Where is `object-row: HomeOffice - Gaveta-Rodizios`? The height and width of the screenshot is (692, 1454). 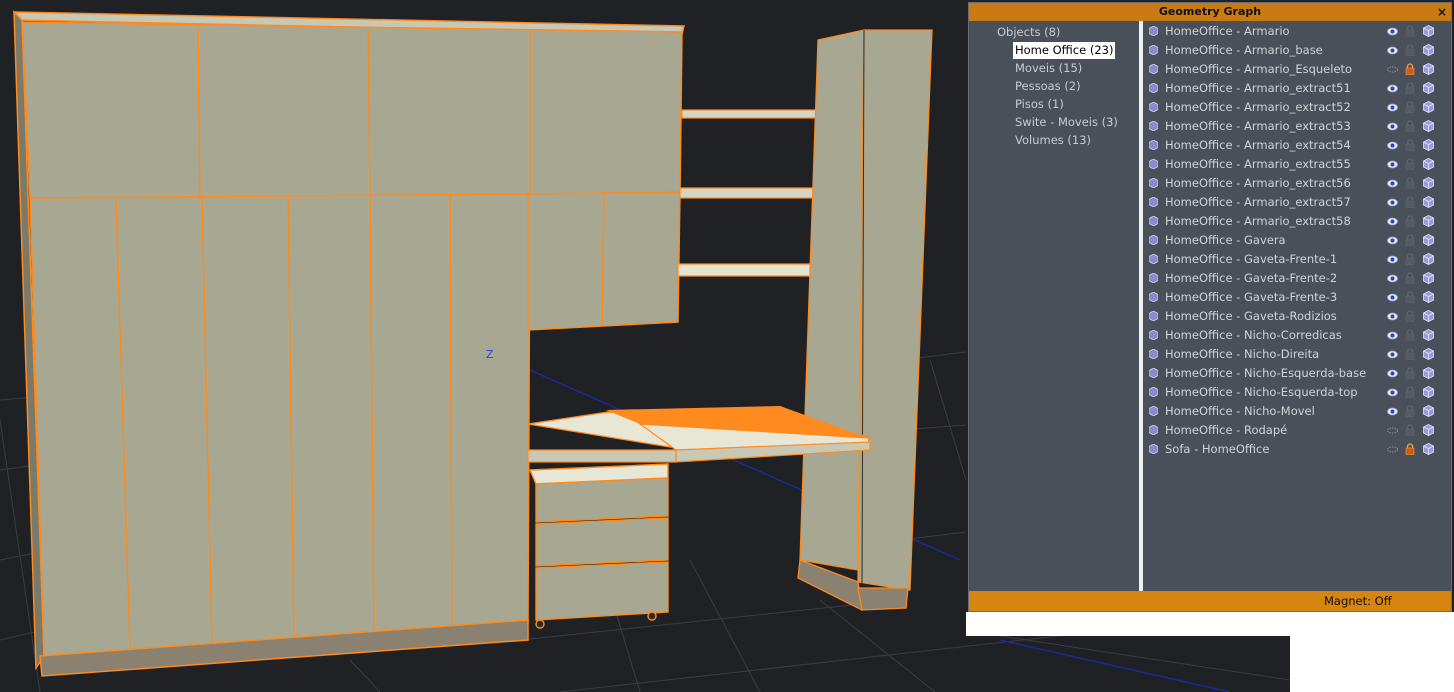 object-row: HomeOffice - Gaveta-Rodizios is located at coordinates (1297, 316).